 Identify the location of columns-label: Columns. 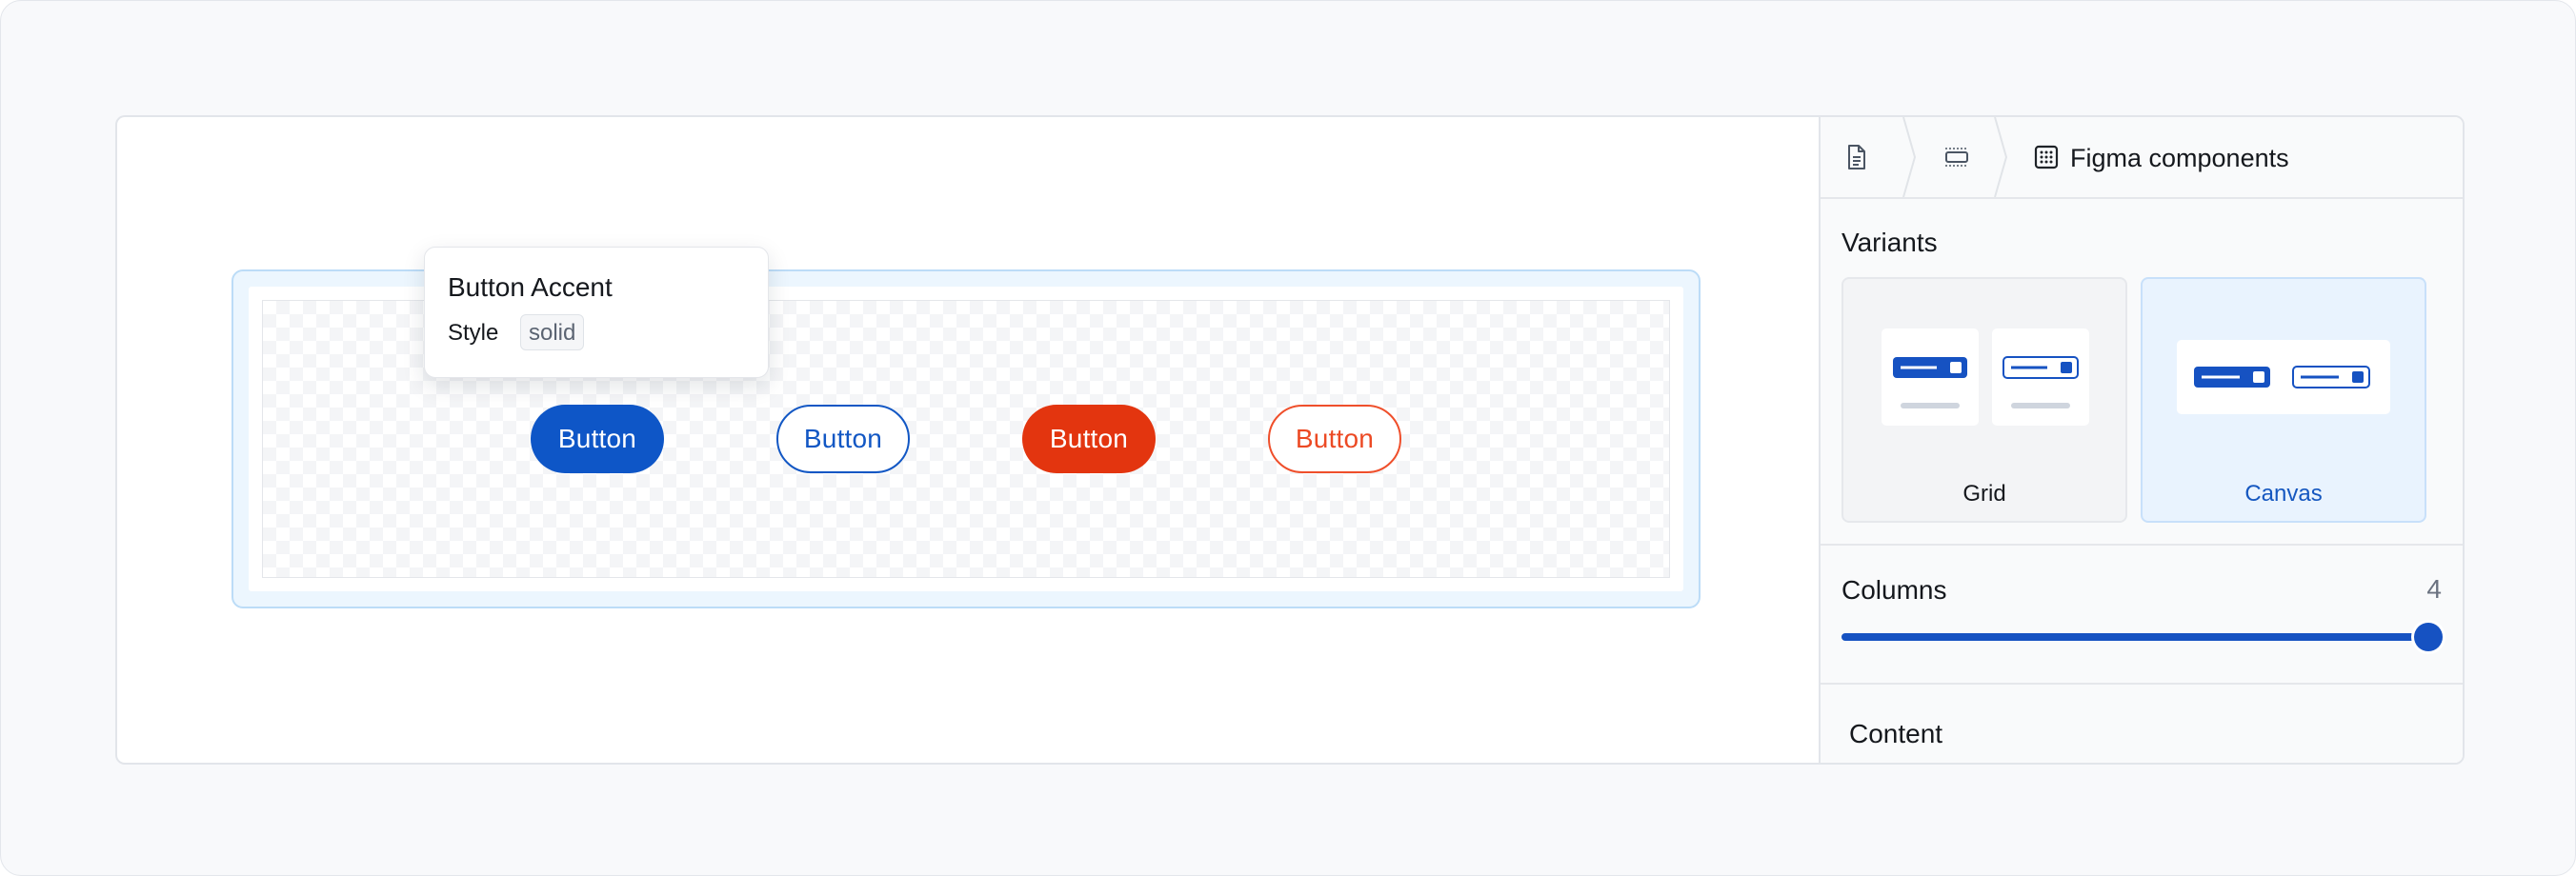
(1894, 590).